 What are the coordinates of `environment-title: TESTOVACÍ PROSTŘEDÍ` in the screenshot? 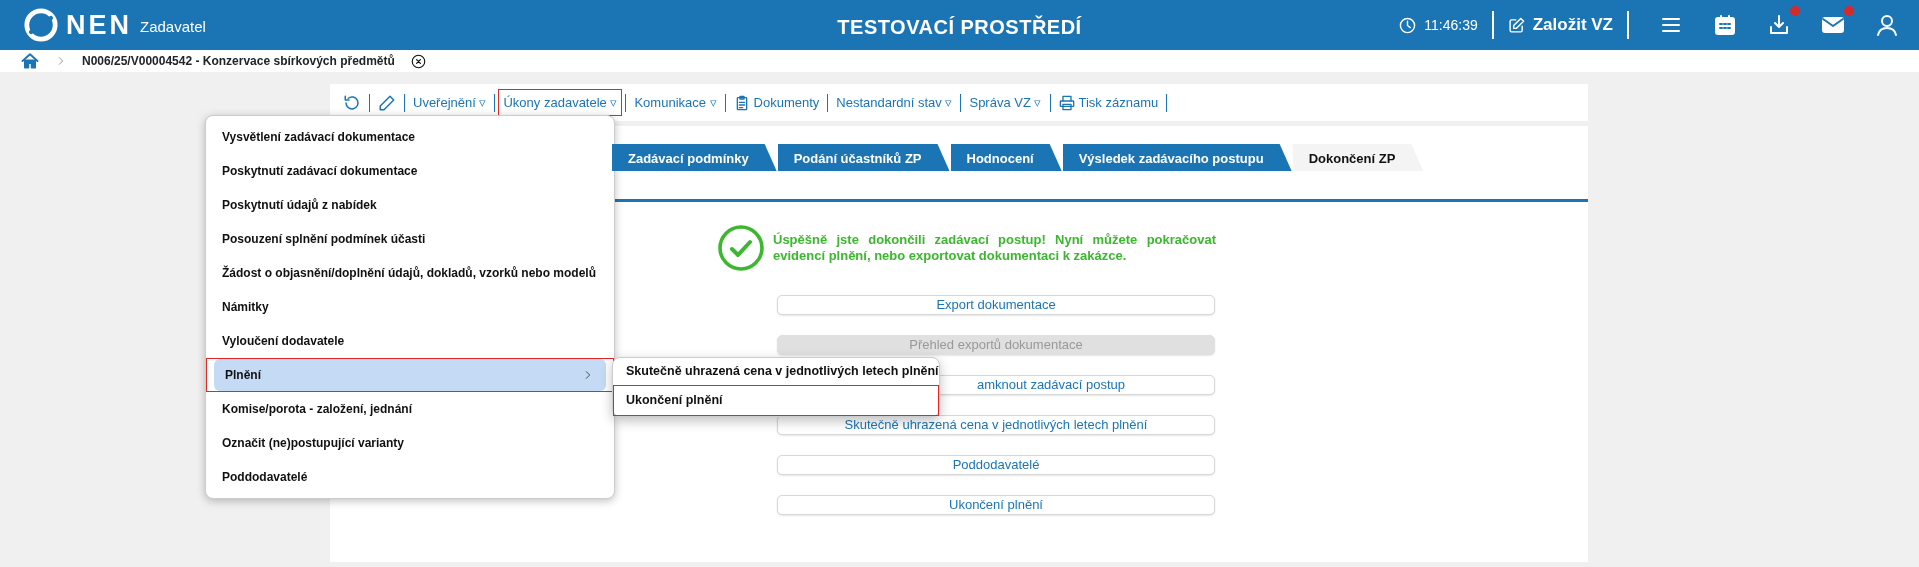 It's located at (959, 27).